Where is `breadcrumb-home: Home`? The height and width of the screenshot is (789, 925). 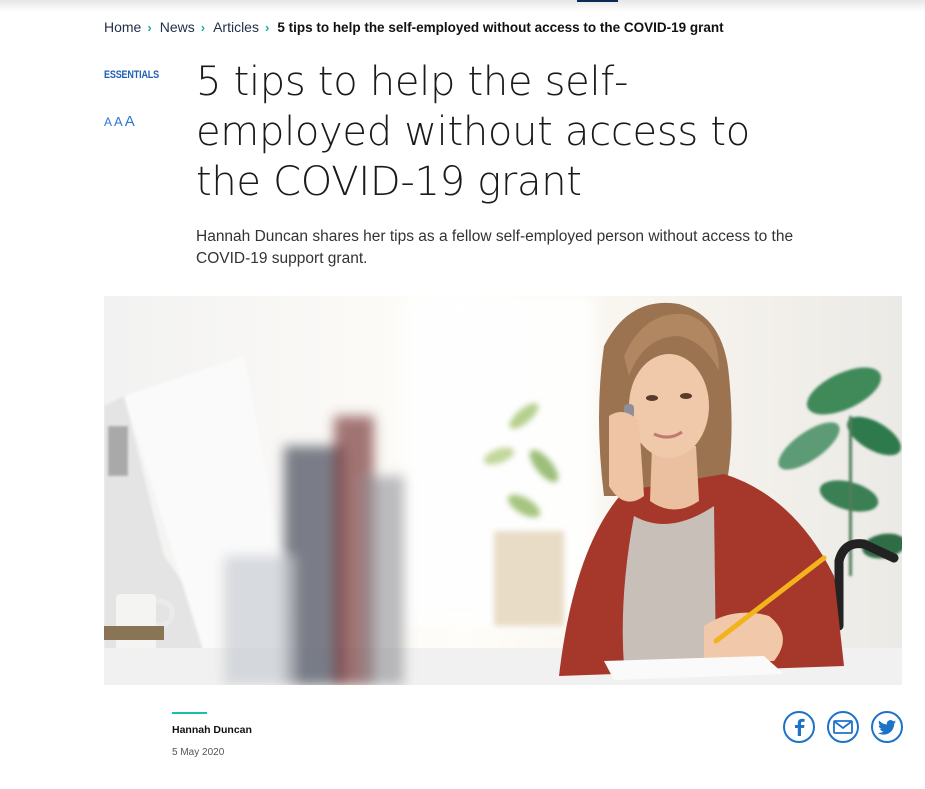 breadcrumb-home: Home is located at coordinates (122, 27).